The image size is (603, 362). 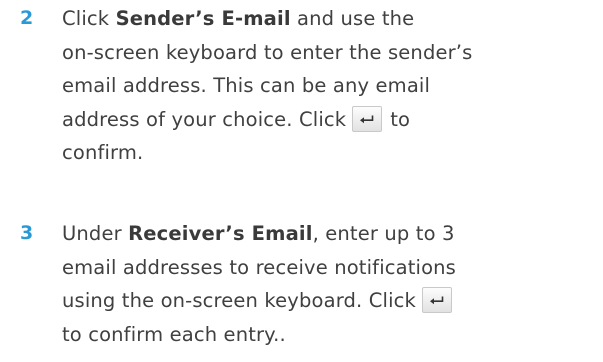 What do you see at coordinates (220, 233) in the screenshot?
I see `receivers-email-term: Receiver’s Email` at bounding box center [220, 233].